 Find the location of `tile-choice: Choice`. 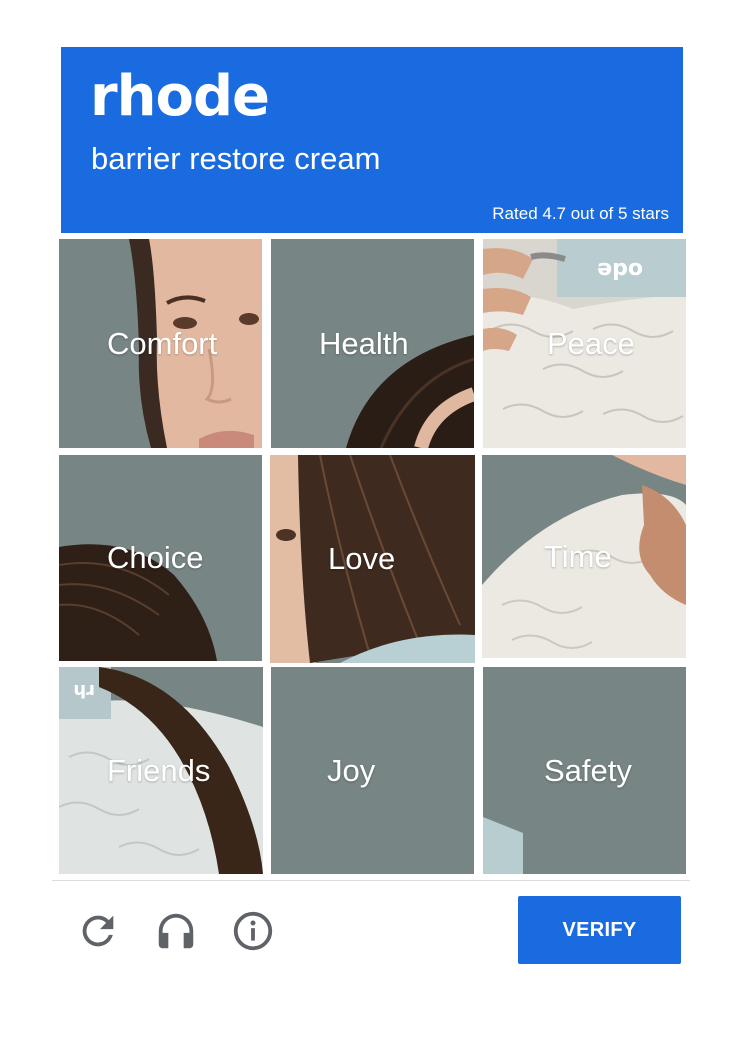

tile-choice: Choice is located at coordinates (160, 558).